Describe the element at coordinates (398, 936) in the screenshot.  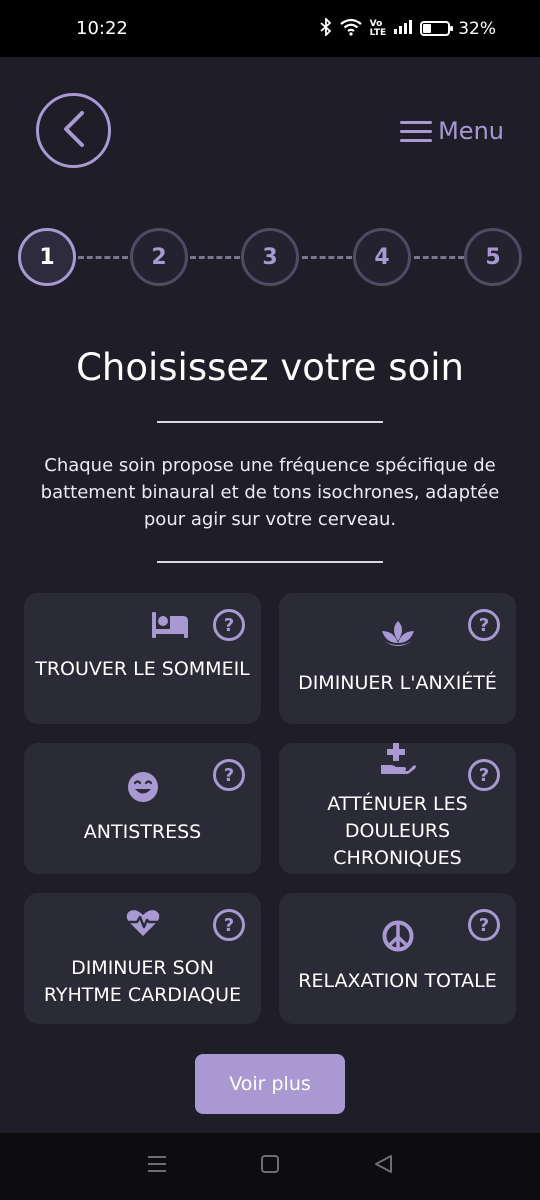
I see `peace-icon` at that location.